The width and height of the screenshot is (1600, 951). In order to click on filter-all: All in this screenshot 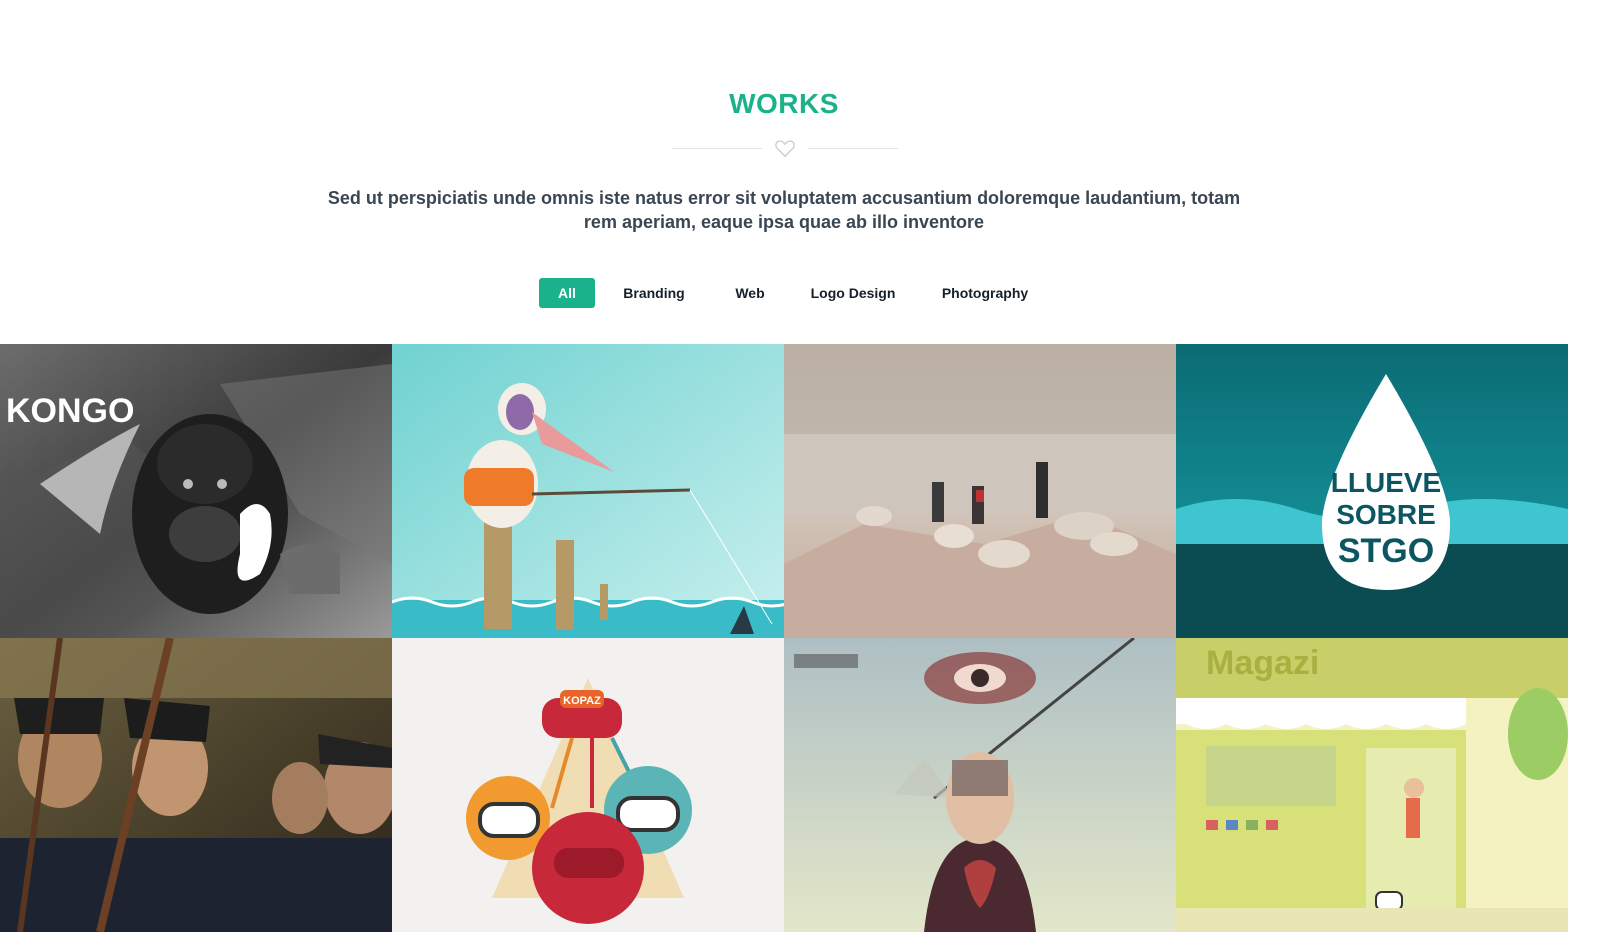, I will do `click(567, 293)`.